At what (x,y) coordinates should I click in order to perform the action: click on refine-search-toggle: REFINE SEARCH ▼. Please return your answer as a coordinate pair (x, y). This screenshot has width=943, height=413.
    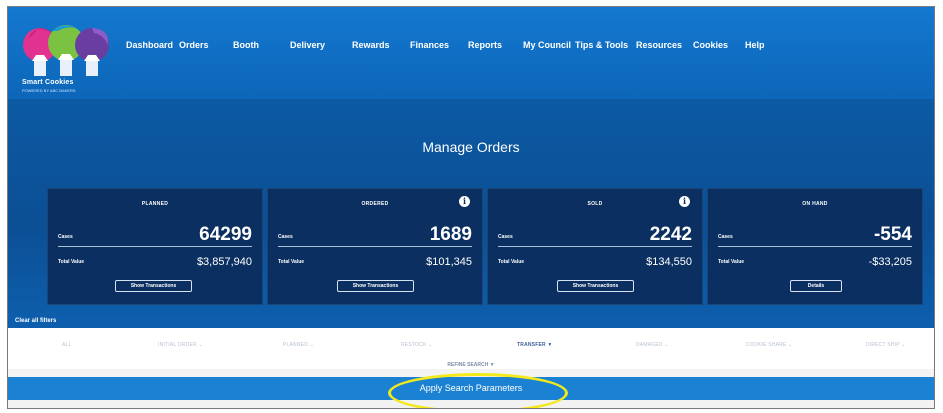
    Looking at the image, I should click on (471, 365).